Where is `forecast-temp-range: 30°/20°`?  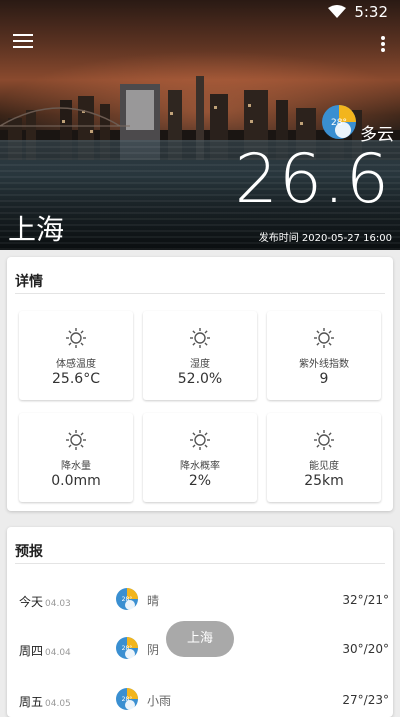
forecast-temp-range: 30°/20° is located at coordinates (365, 649).